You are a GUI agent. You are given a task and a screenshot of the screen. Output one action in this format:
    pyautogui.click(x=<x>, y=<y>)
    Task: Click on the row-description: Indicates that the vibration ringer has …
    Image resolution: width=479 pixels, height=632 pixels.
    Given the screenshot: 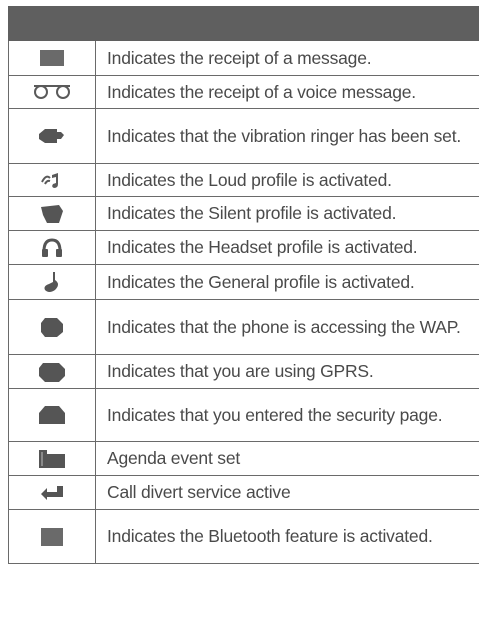 What is the action you would take?
    pyautogui.click(x=284, y=135)
    